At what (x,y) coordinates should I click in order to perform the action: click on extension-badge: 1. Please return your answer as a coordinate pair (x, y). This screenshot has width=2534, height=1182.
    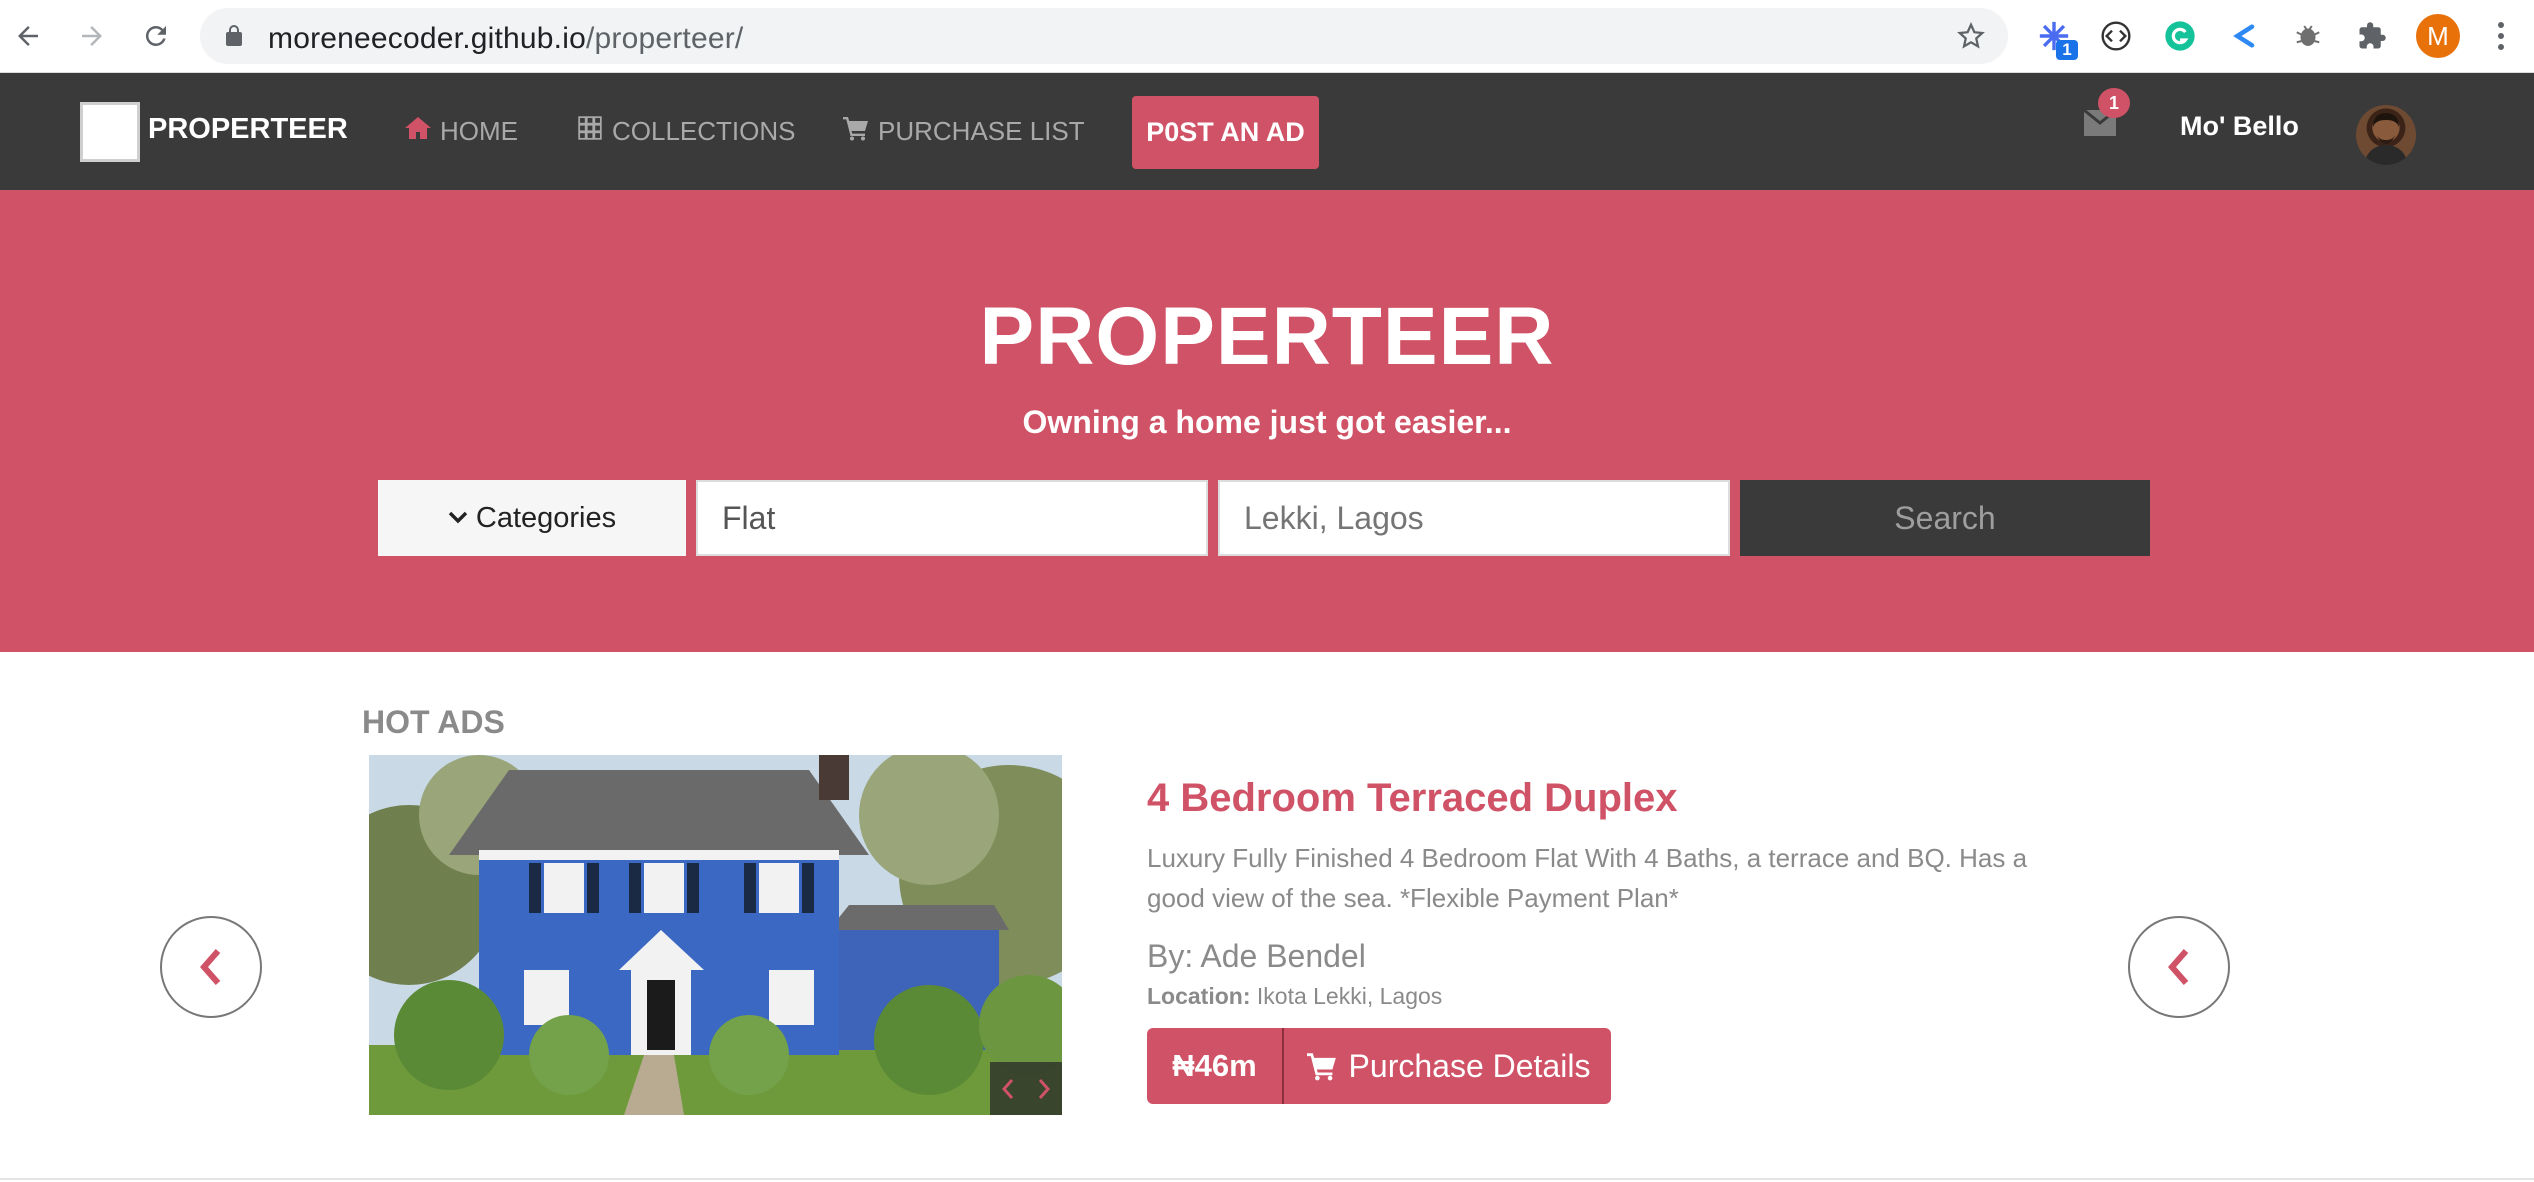
    Looking at the image, I should click on (2067, 50).